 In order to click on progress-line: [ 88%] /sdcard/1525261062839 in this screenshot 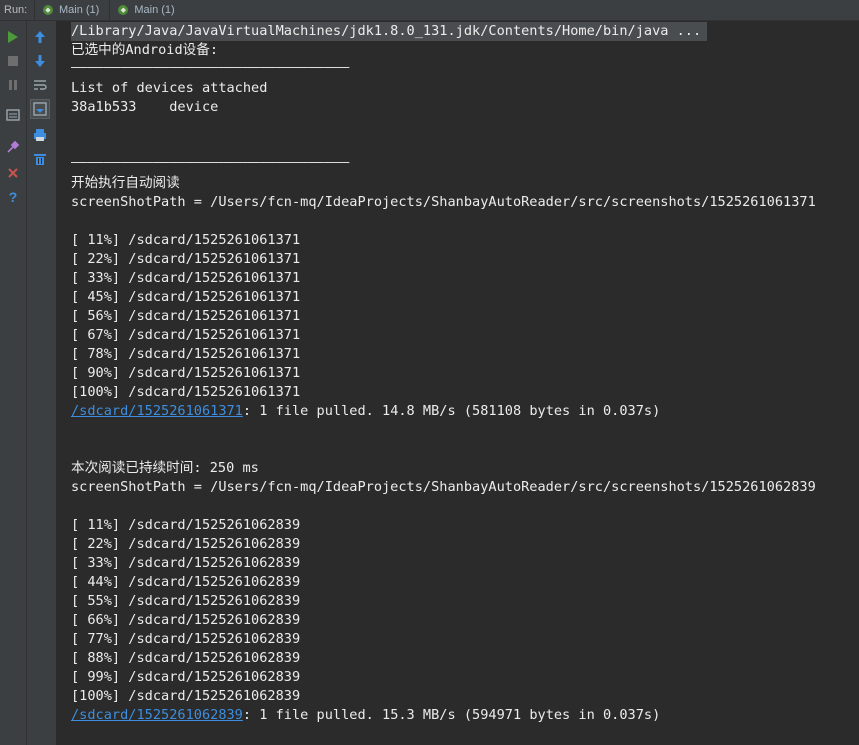, I will do `click(186, 658)`.